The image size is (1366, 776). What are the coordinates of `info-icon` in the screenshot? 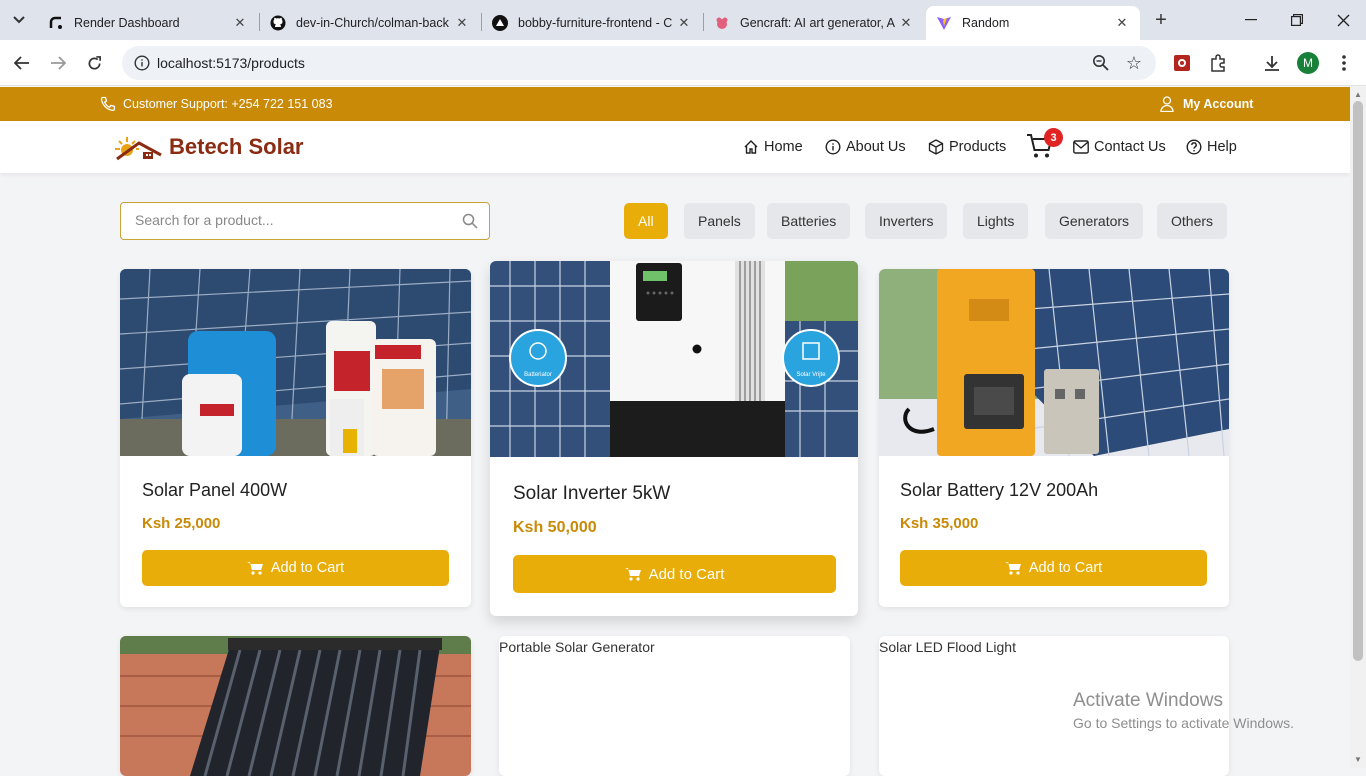 It's located at (142, 63).